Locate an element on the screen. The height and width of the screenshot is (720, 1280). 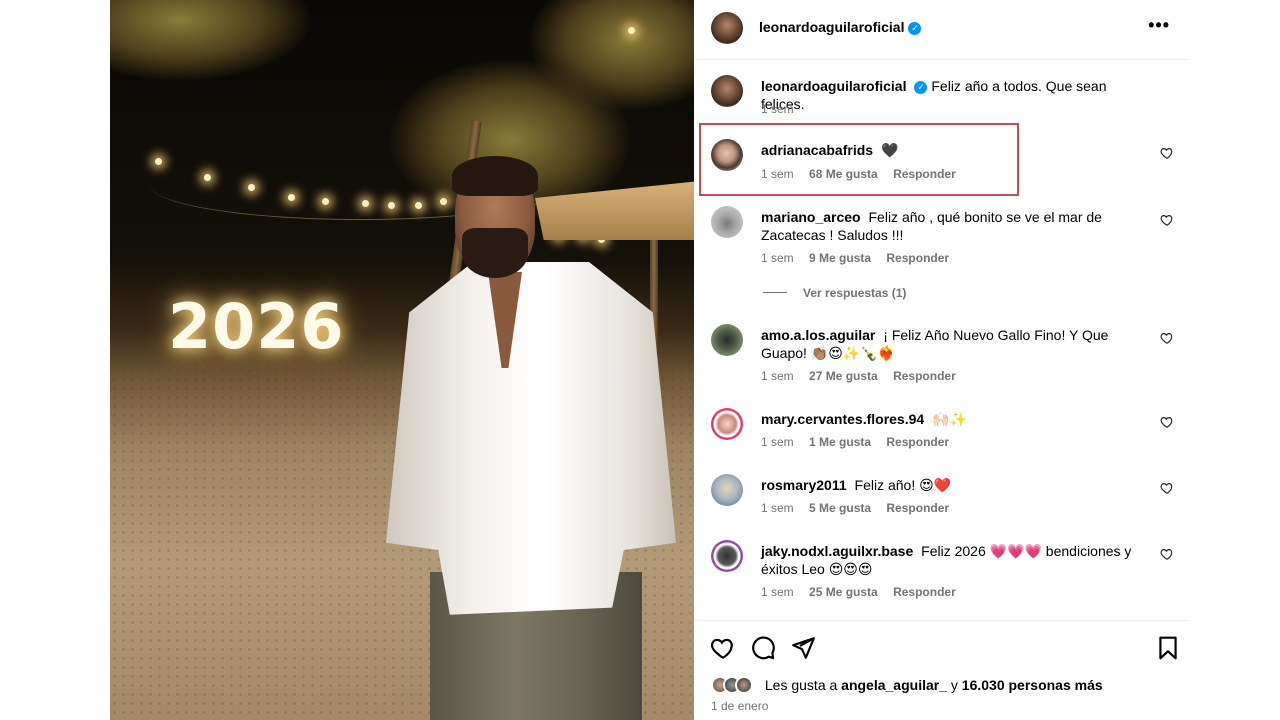
view-replies-button: Ver respuestas (1) is located at coordinates (834, 293).